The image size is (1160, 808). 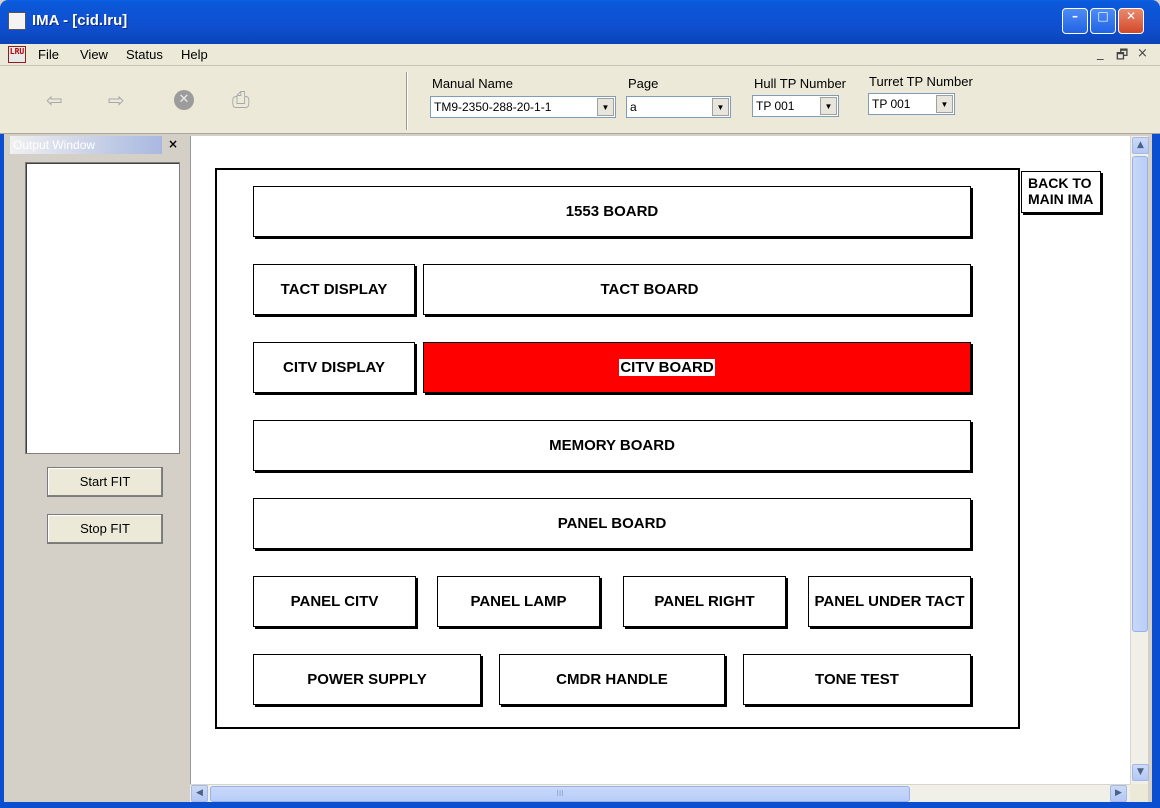 I want to click on manual-name-label: Manual Name, so click(x=472, y=83).